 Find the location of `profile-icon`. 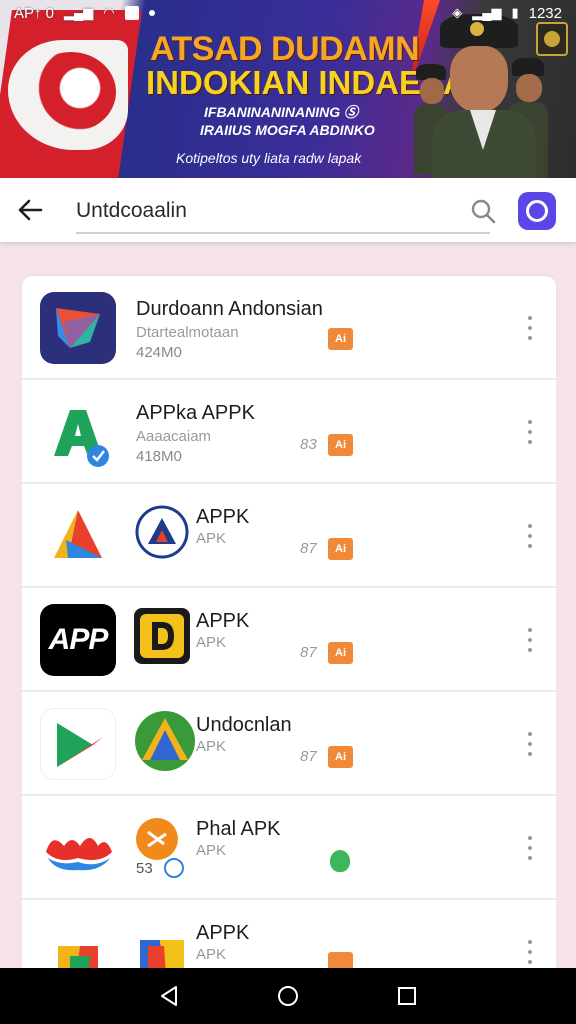

profile-icon is located at coordinates (537, 211).